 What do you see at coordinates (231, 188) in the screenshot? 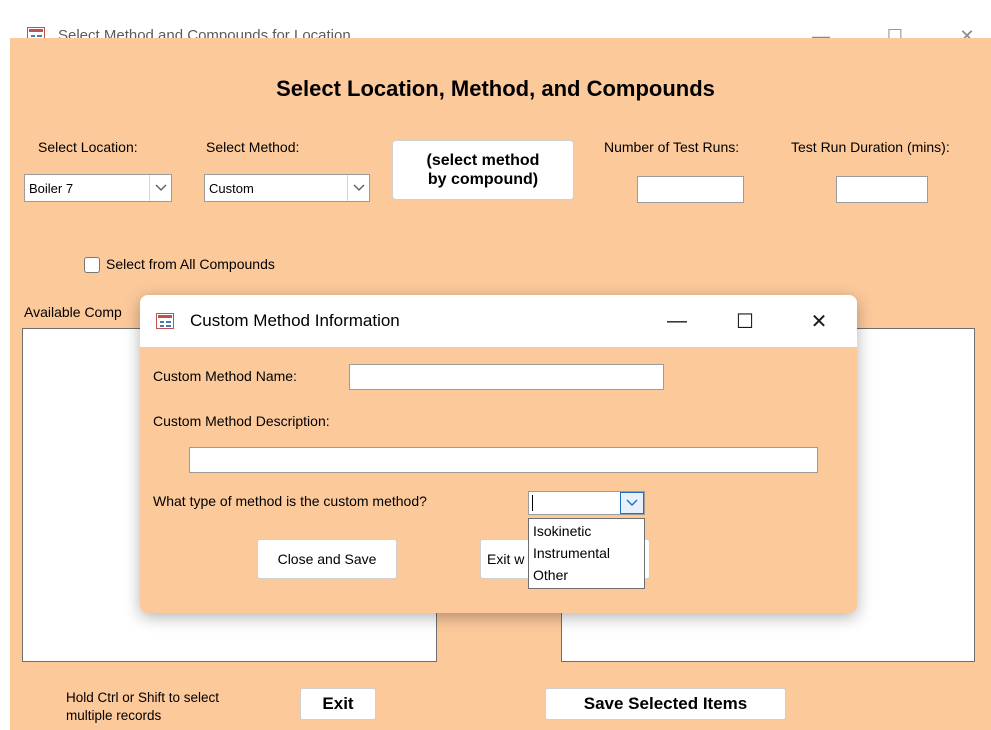
I see `method-value: Custom` at bounding box center [231, 188].